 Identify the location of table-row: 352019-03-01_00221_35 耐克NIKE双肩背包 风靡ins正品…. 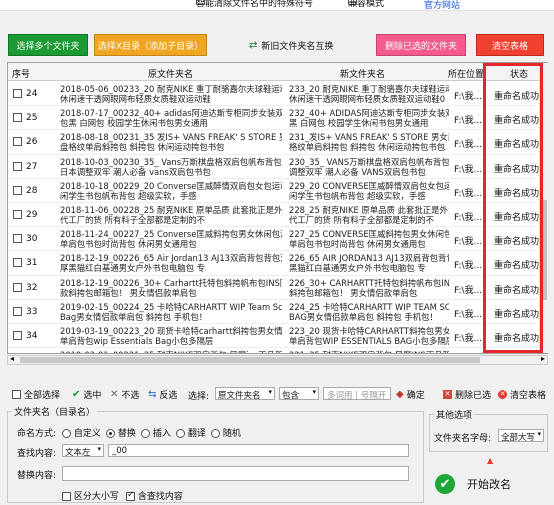
(273, 350).